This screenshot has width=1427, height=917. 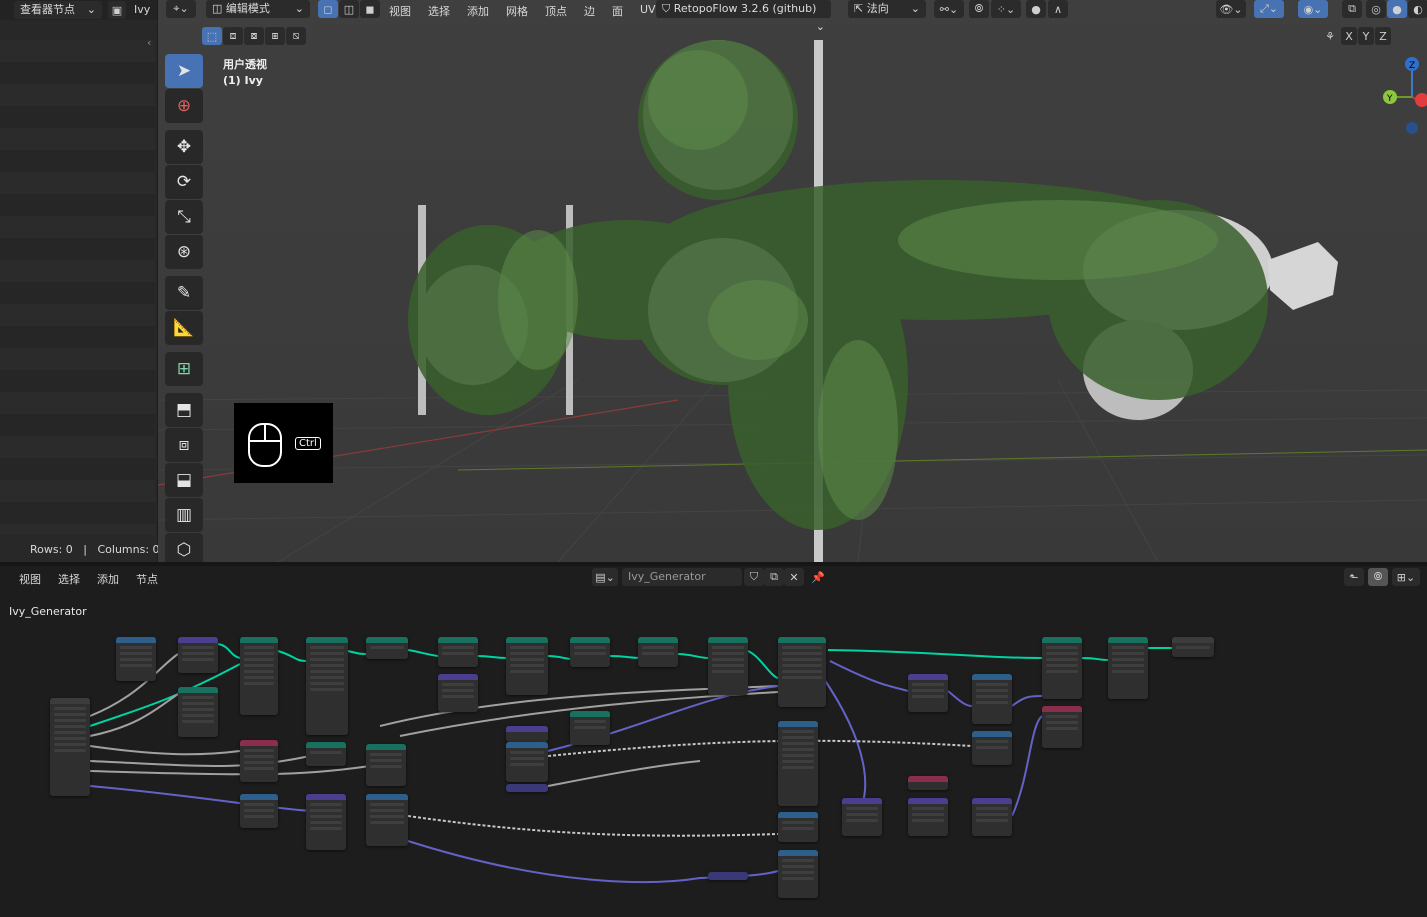 I want to click on select-invert-icon: ⧆, so click(x=275, y=36).